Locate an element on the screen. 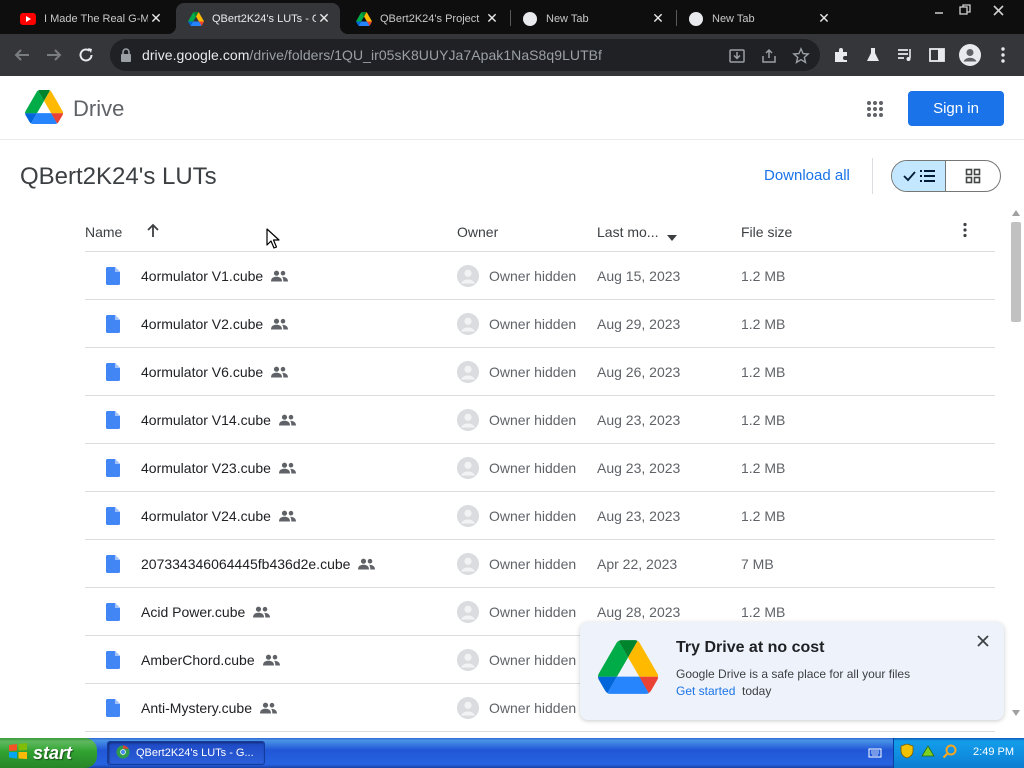 The width and height of the screenshot is (1024, 768). file-name: 4ormulator V1.cube is located at coordinates (202, 276).